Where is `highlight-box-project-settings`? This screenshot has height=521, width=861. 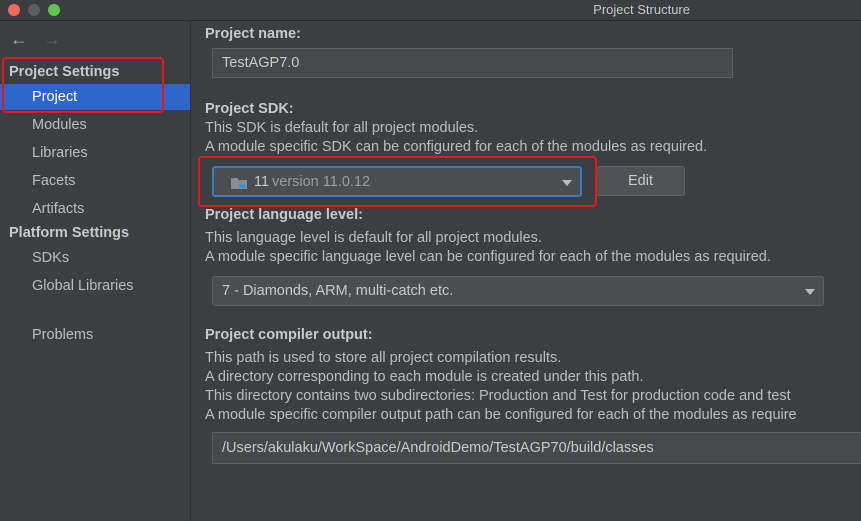 highlight-box-project-settings is located at coordinates (83, 85).